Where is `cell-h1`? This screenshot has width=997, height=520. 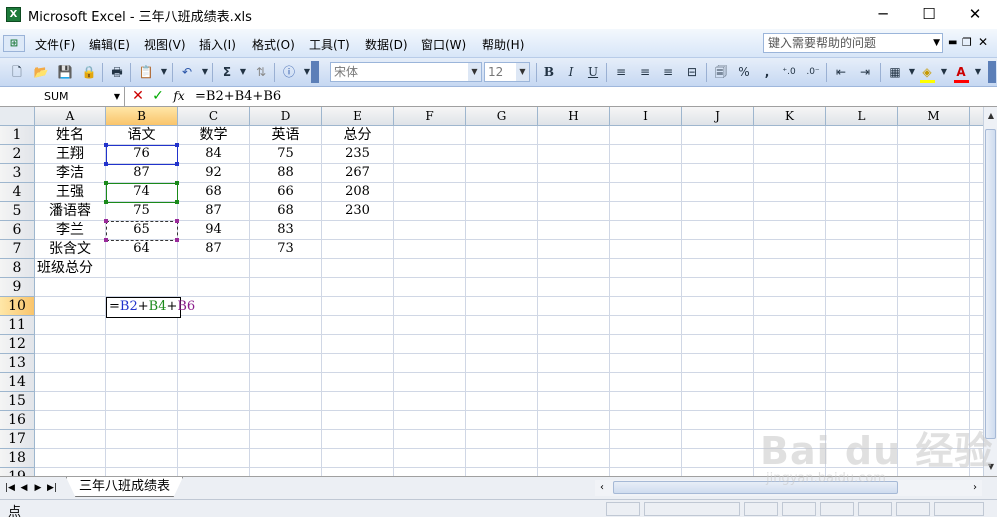
cell-h1 is located at coordinates (574, 135).